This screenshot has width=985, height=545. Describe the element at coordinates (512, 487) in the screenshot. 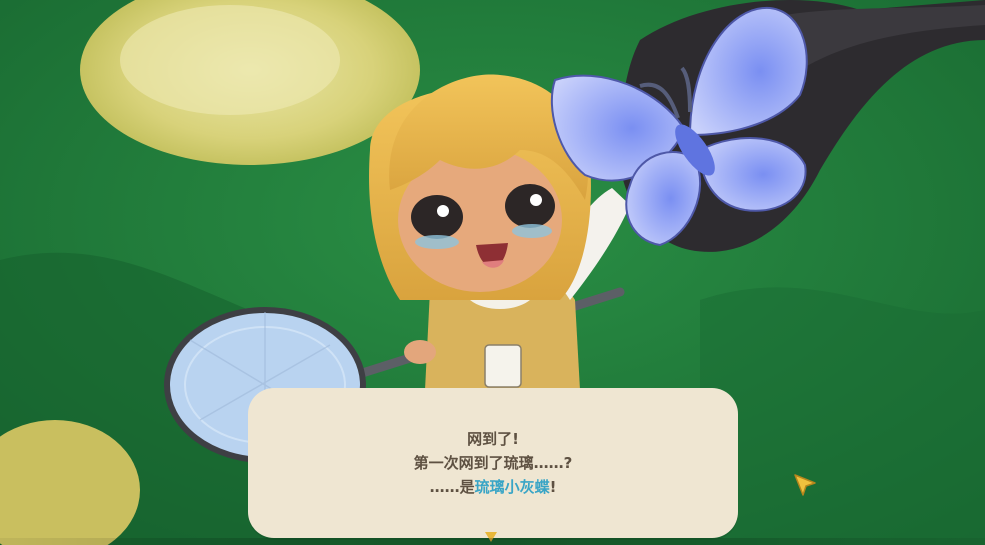

I see `butterfly-name-highlight: 琉璃小灰蝶` at that location.